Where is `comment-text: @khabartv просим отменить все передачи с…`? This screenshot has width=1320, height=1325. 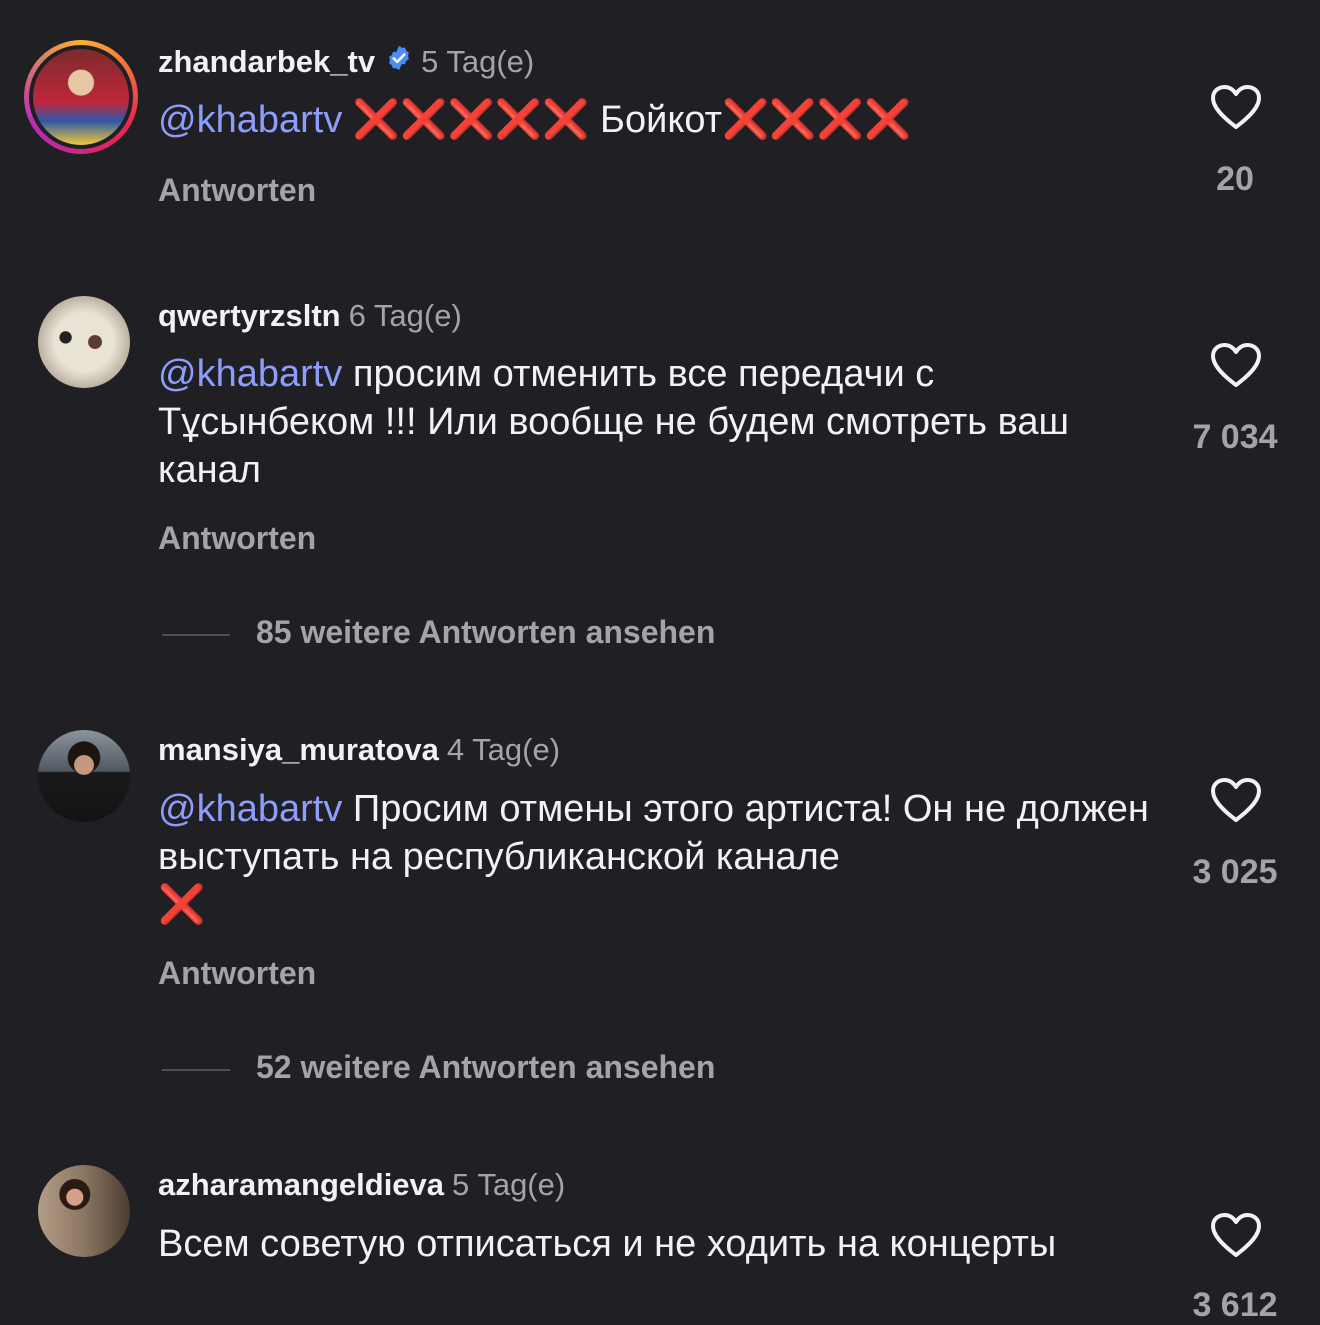 comment-text: @khabartv просим отменить все передачи с… is located at coordinates (658, 422).